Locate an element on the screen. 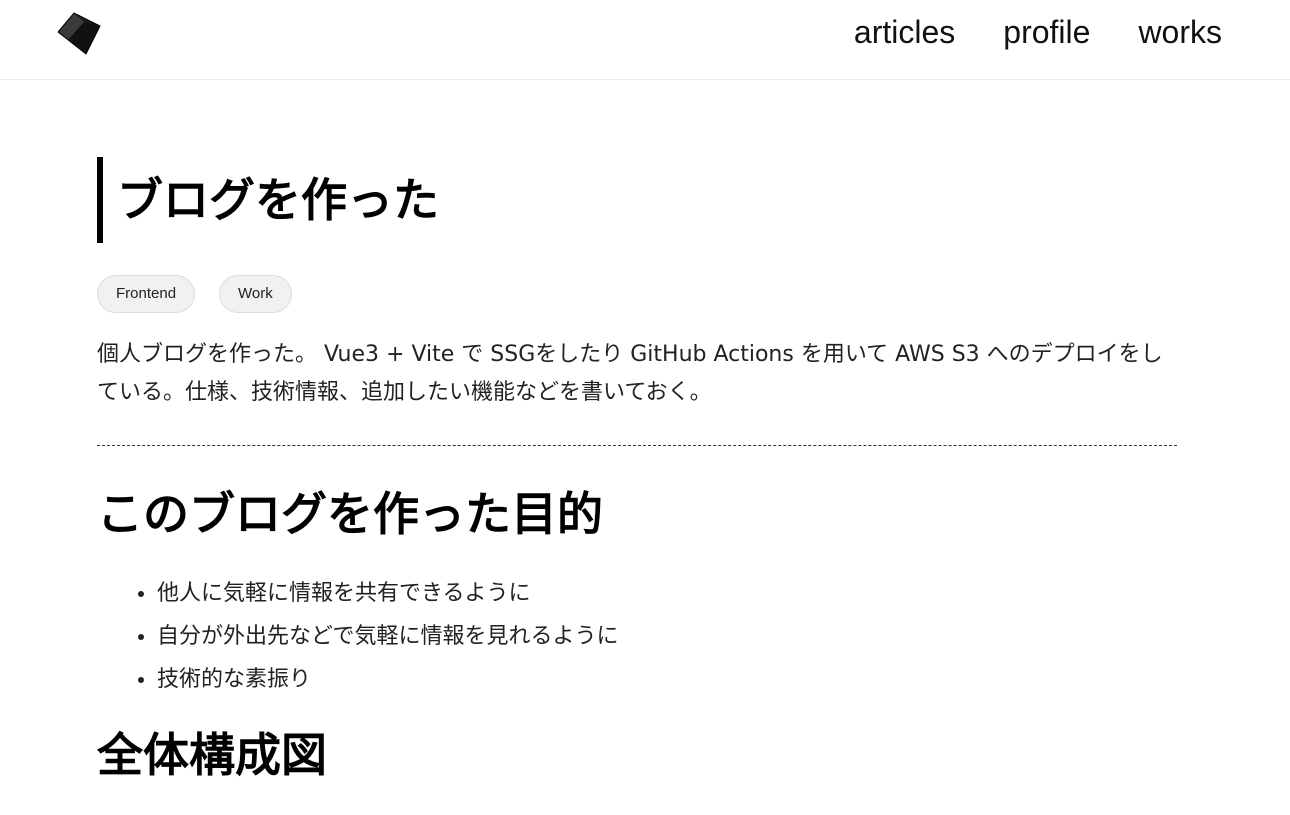  section-heading-architecture: 全体構成図 is located at coordinates (212, 755).